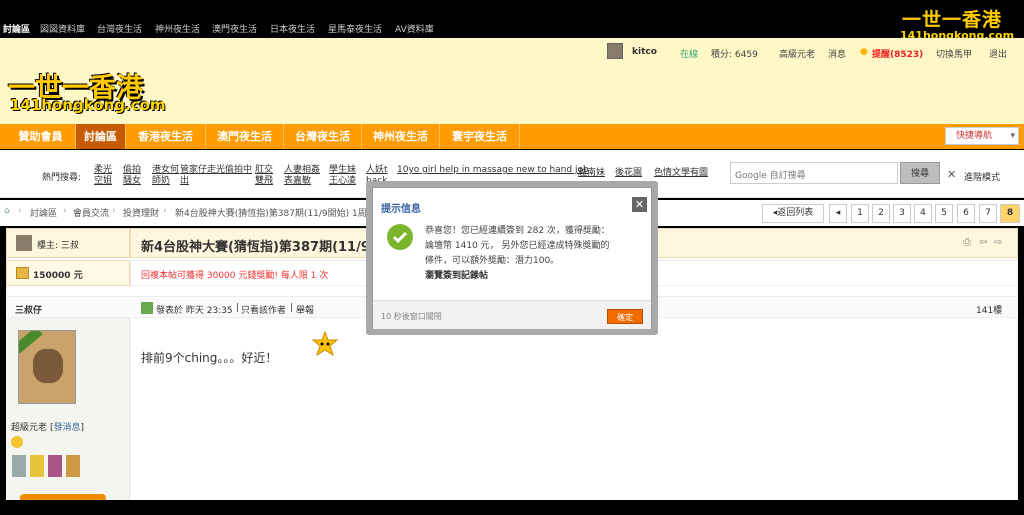 The image size is (1024, 515). I want to click on quick-nav-button: 快捷導航 ▾, so click(982, 136).